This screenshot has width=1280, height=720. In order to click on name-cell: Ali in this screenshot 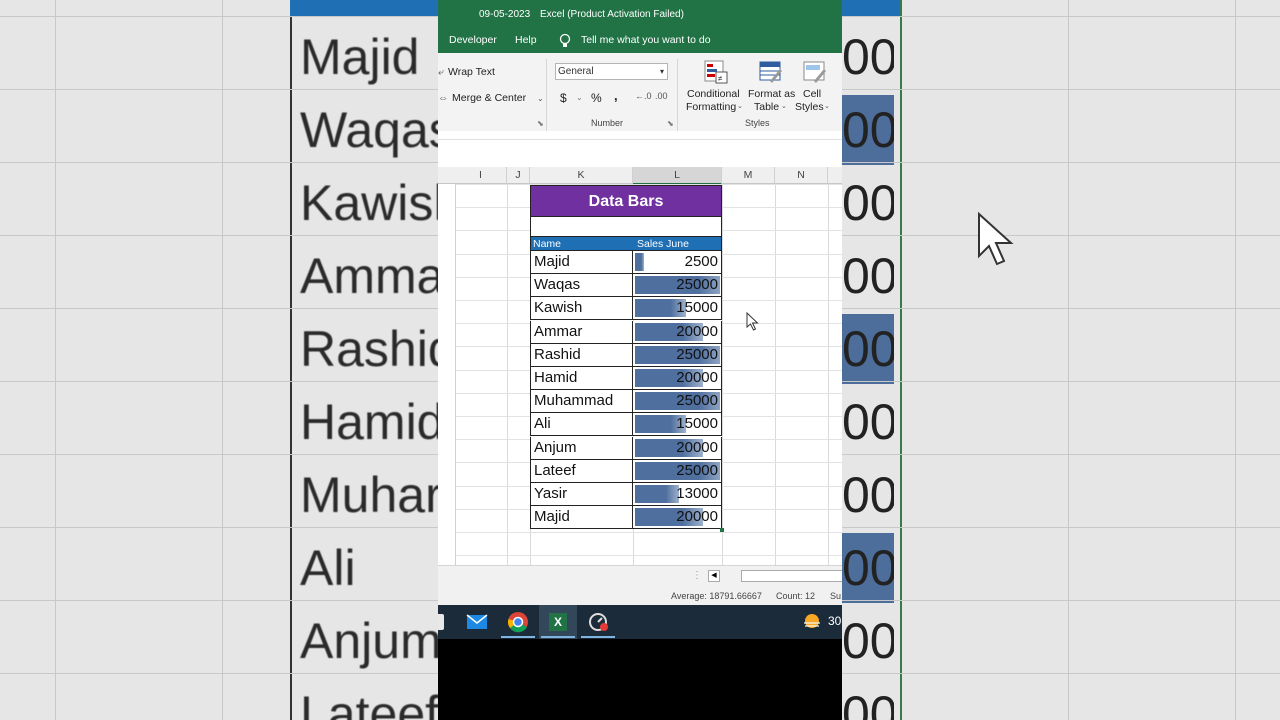, I will do `click(581, 424)`.